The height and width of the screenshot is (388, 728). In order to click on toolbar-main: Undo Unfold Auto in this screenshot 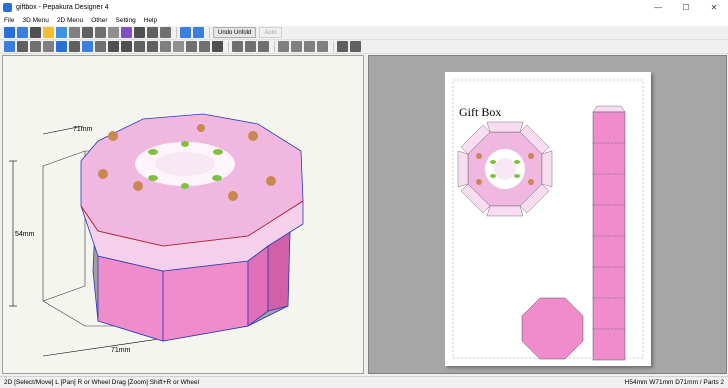, I will do `click(364, 33)`.